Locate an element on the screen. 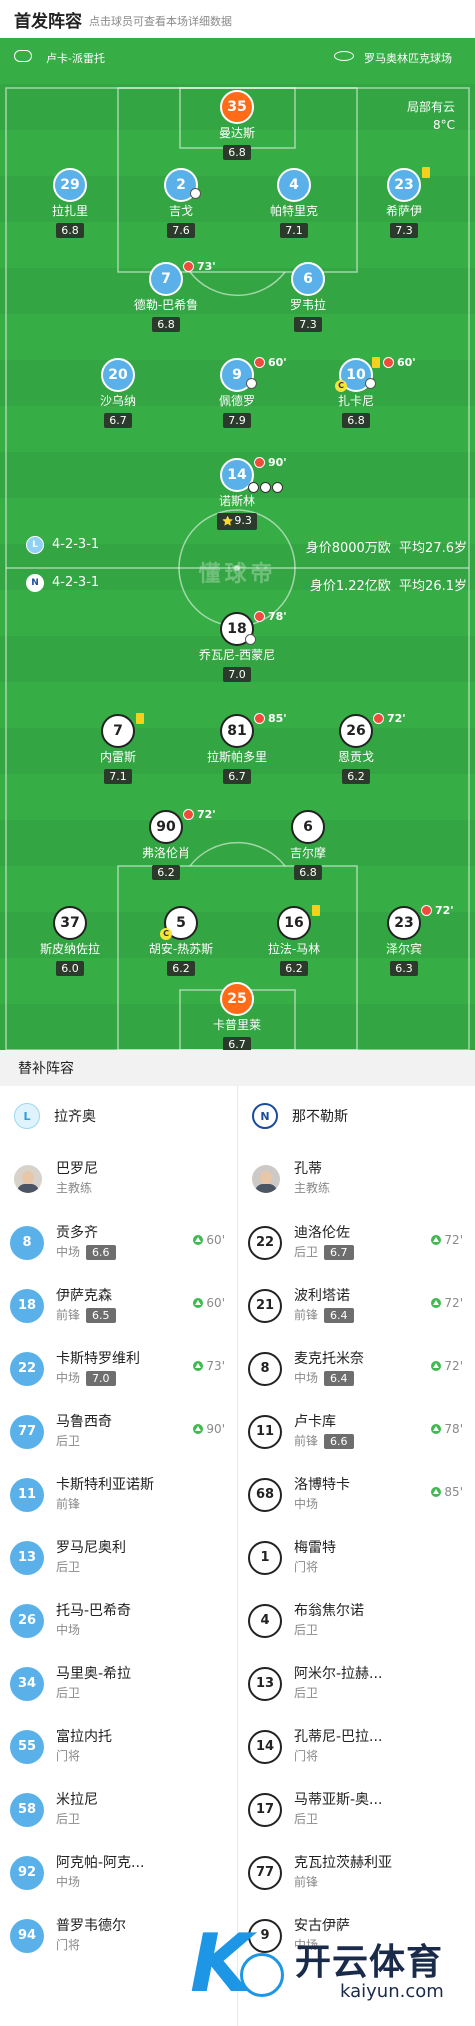 The width and height of the screenshot is (475, 2026). sub-player-row: 14 孔蒂尼-巴拉... 门将 is located at coordinates (356, 1746).